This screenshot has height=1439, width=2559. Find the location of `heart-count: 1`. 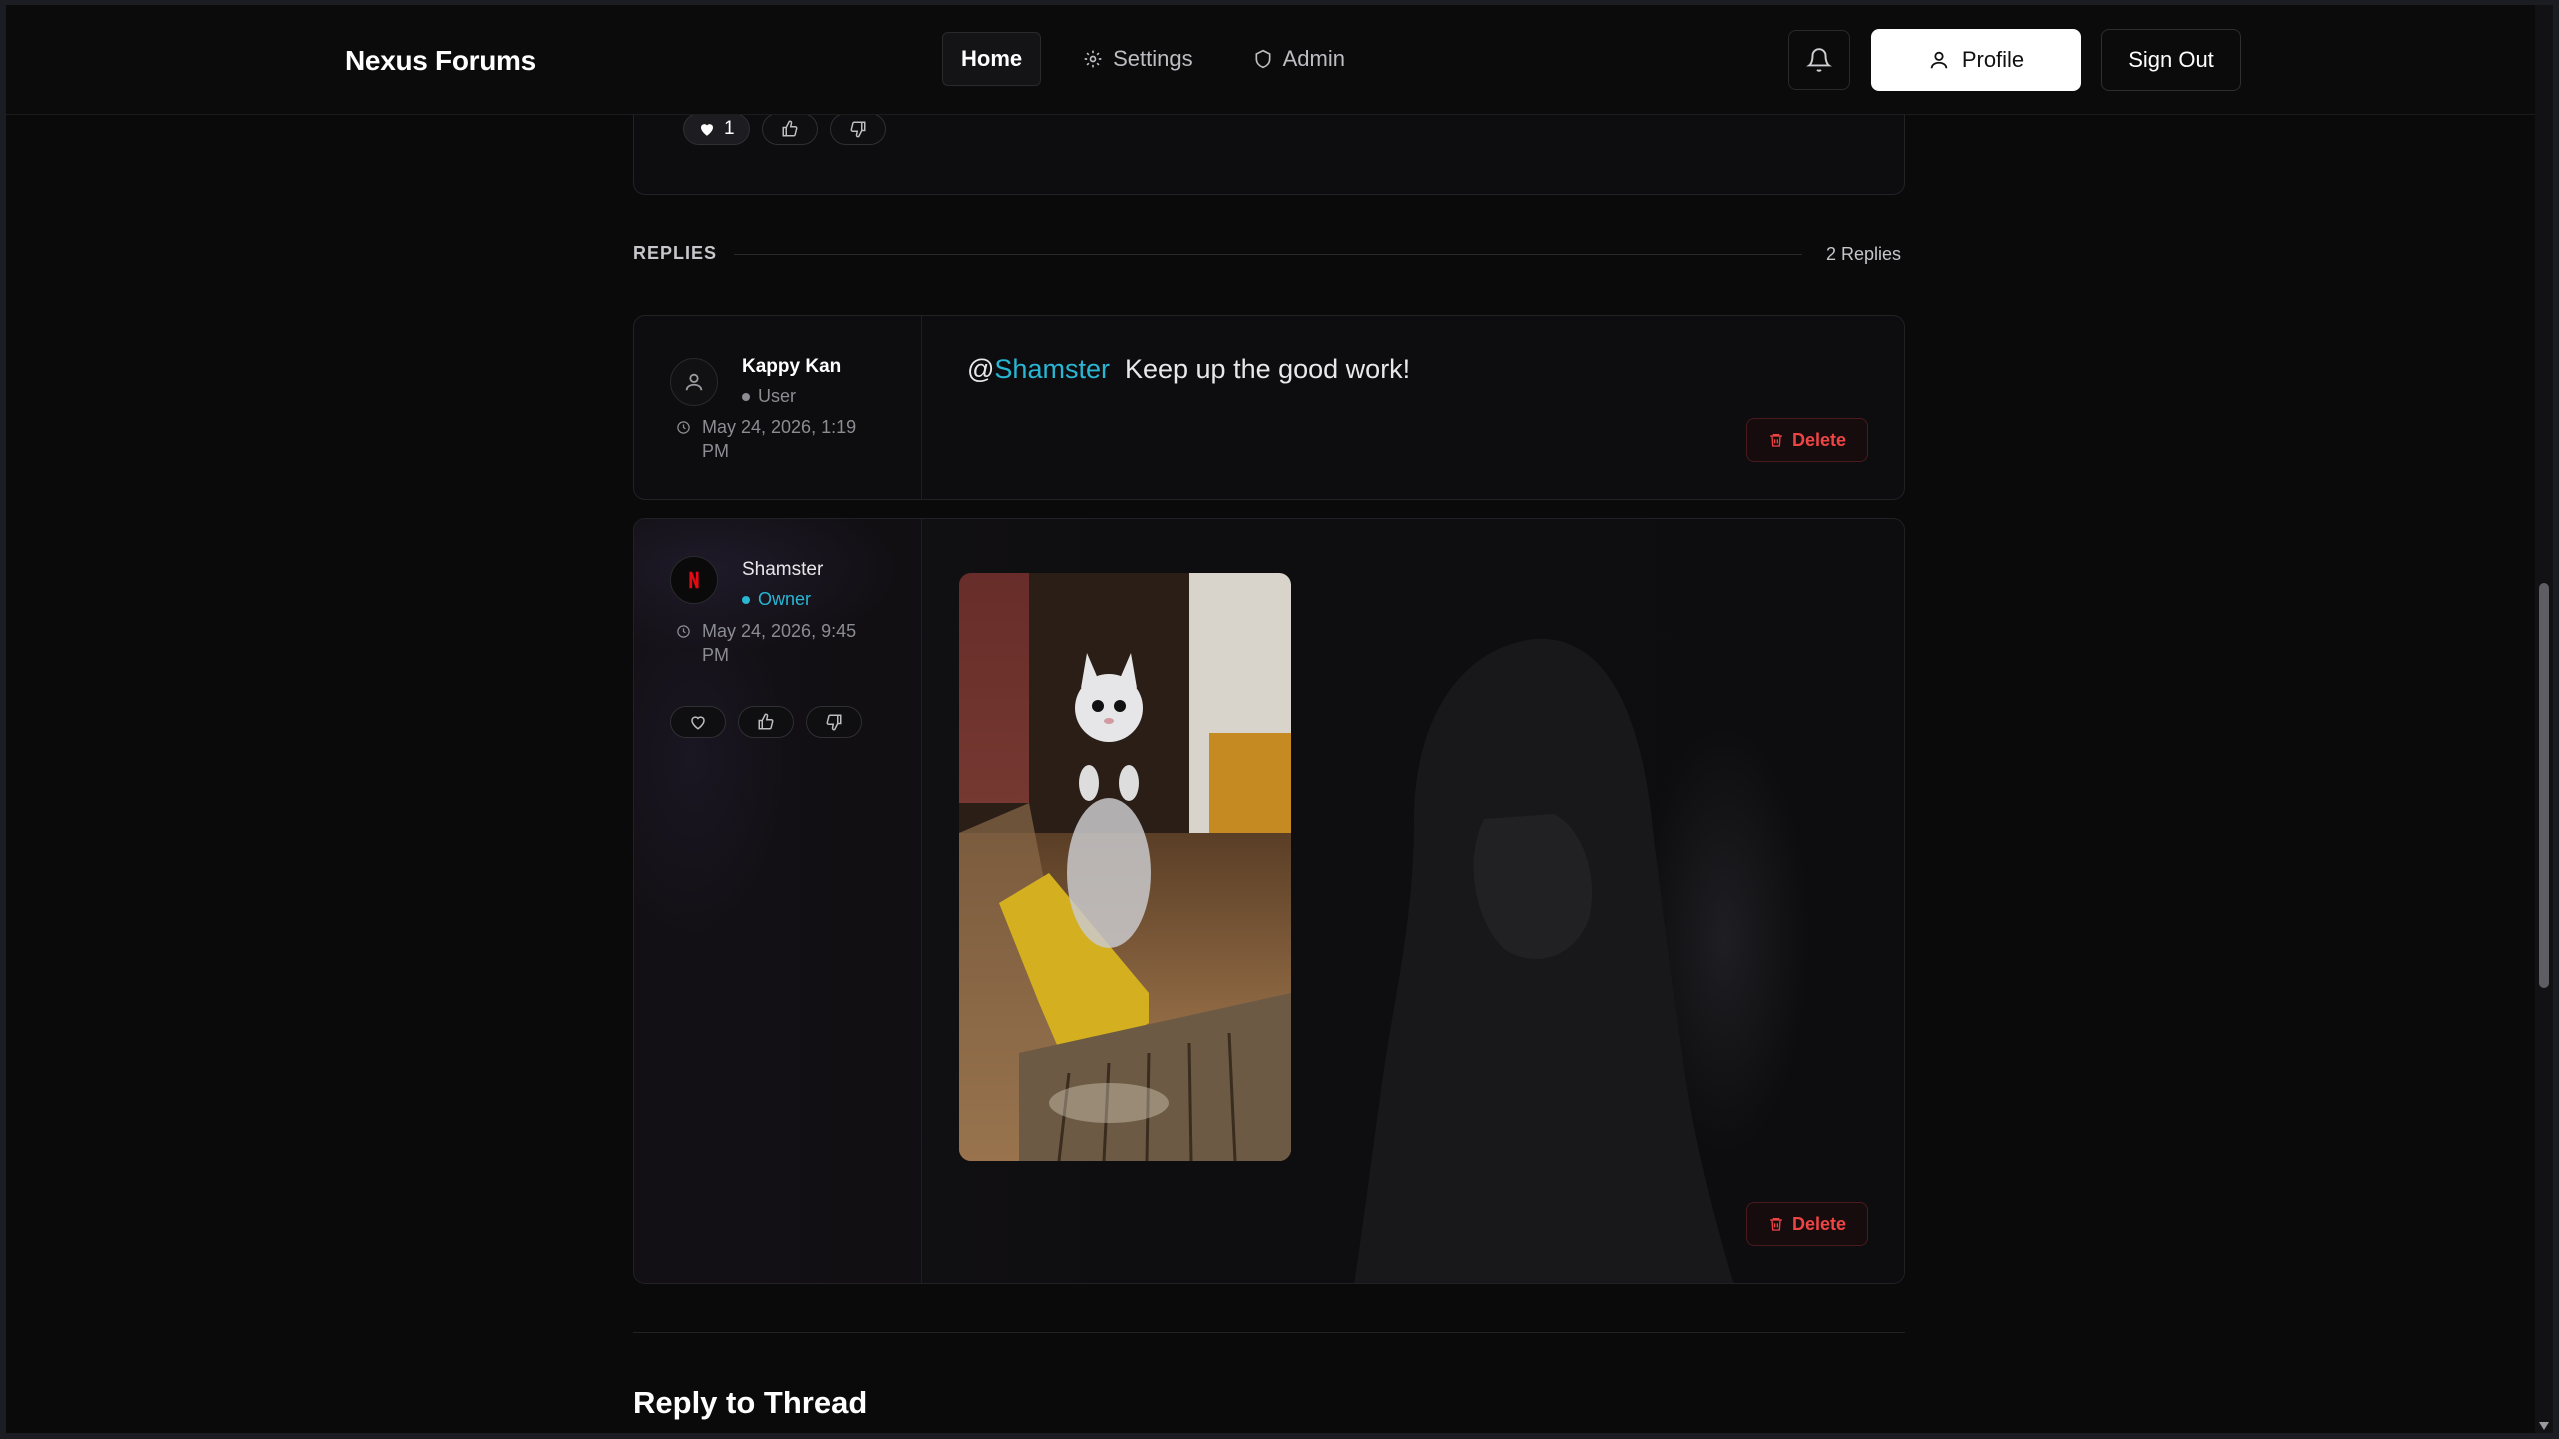

heart-count: 1 is located at coordinates (729, 128).